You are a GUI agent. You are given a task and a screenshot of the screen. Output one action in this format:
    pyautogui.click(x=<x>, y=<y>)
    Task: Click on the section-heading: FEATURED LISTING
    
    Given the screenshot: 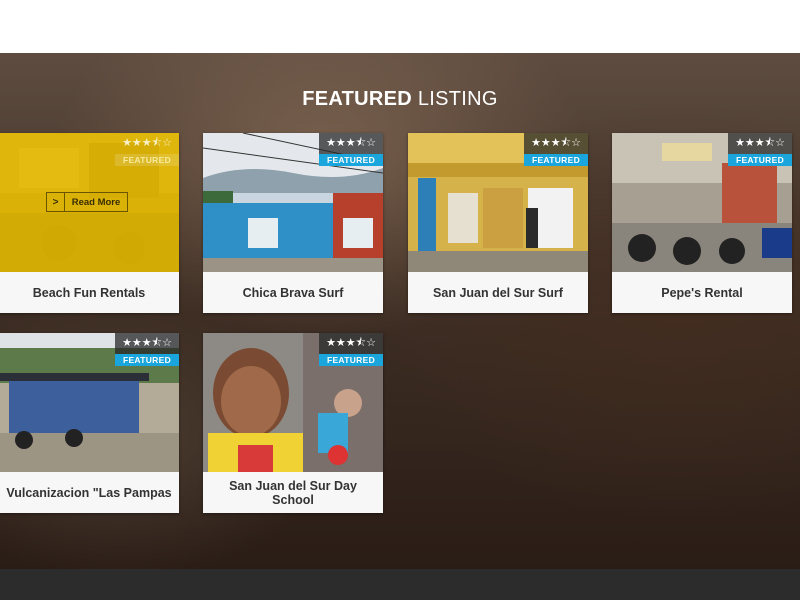 What is the action you would take?
    pyautogui.click(x=400, y=99)
    